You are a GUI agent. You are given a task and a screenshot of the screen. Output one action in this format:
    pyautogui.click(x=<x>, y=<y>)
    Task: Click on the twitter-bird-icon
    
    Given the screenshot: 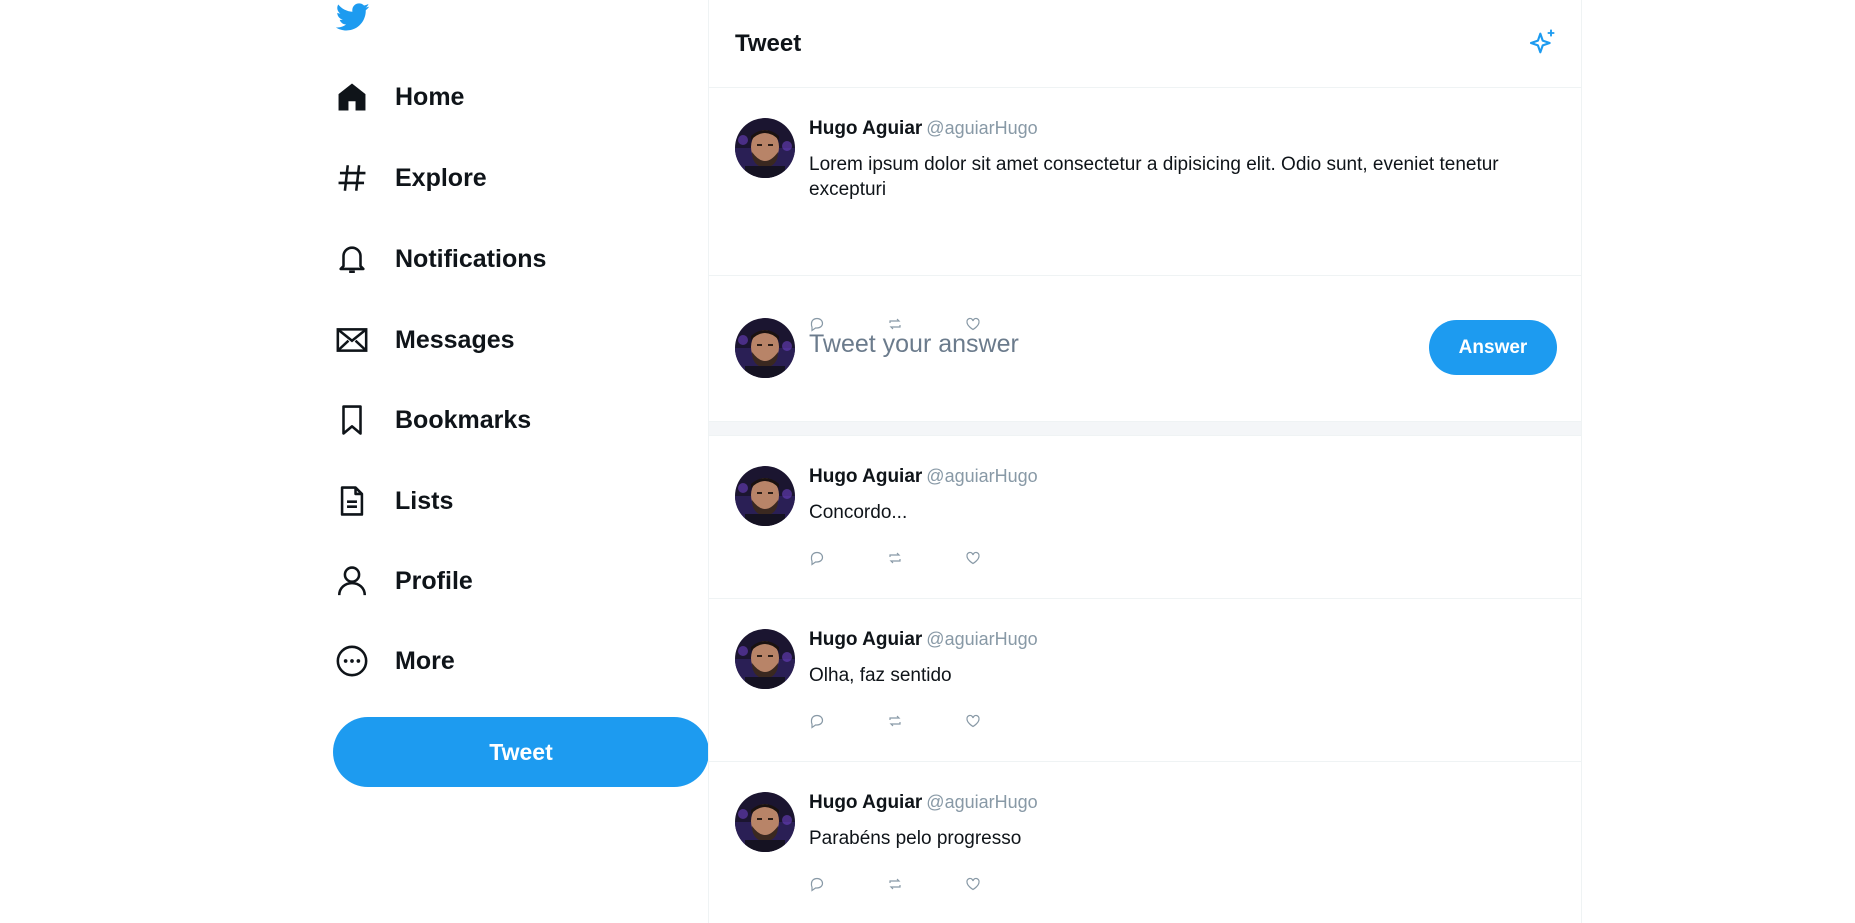 What is the action you would take?
    pyautogui.click(x=353, y=17)
    